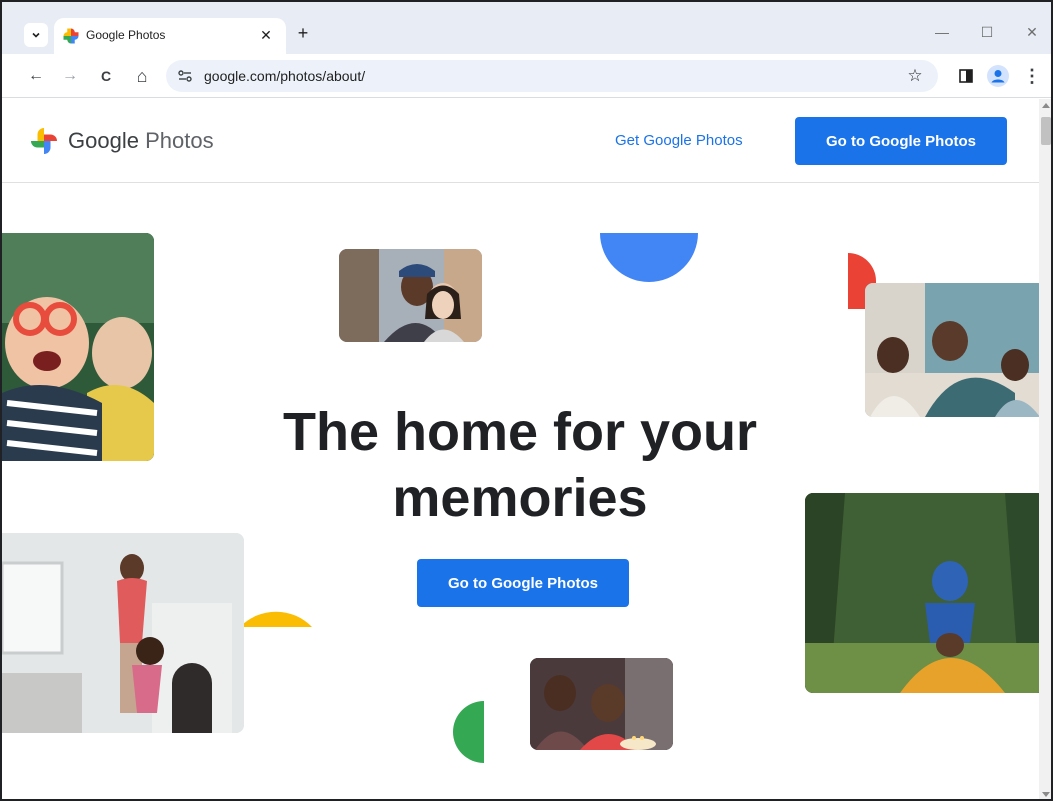 The width and height of the screenshot is (1053, 801). Describe the element at coordinates (103, 140) in the screenshot. I see `logo-google-text: Google` at that location.